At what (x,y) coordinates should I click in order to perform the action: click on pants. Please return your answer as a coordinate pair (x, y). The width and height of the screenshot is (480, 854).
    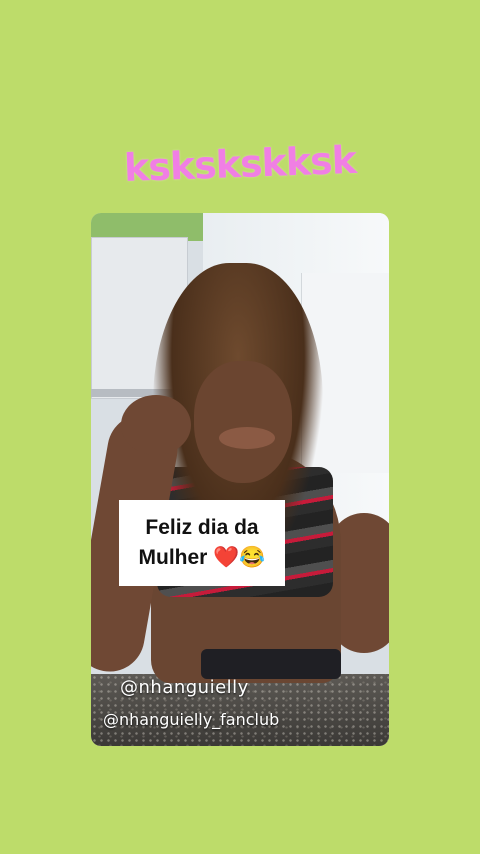
    Looking at the image, I should click on (271, 664).